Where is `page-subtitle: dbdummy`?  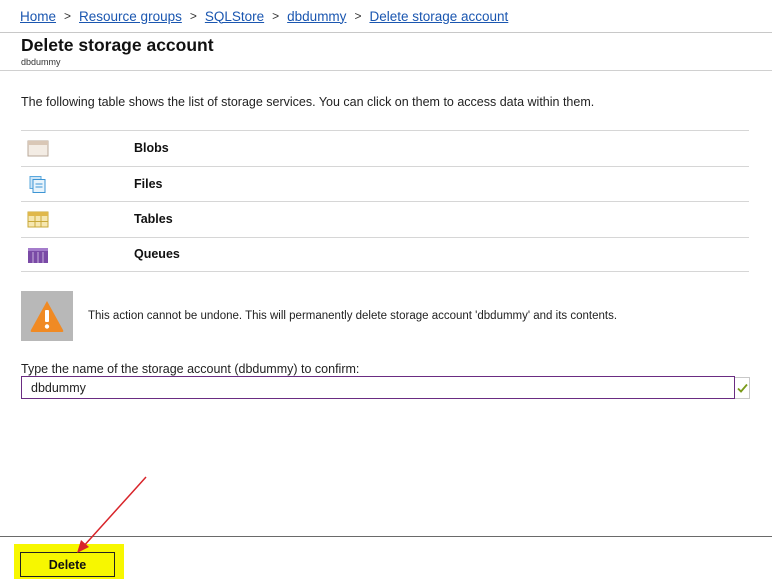 page-subtitle: dbdummy is located at coordinates (41, 62).